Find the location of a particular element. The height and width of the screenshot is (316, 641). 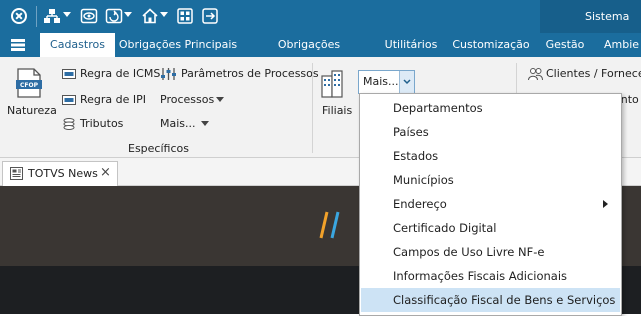

clientes-fornecedores-button: Clientes / Forneced is located at coordinates (593, 73).